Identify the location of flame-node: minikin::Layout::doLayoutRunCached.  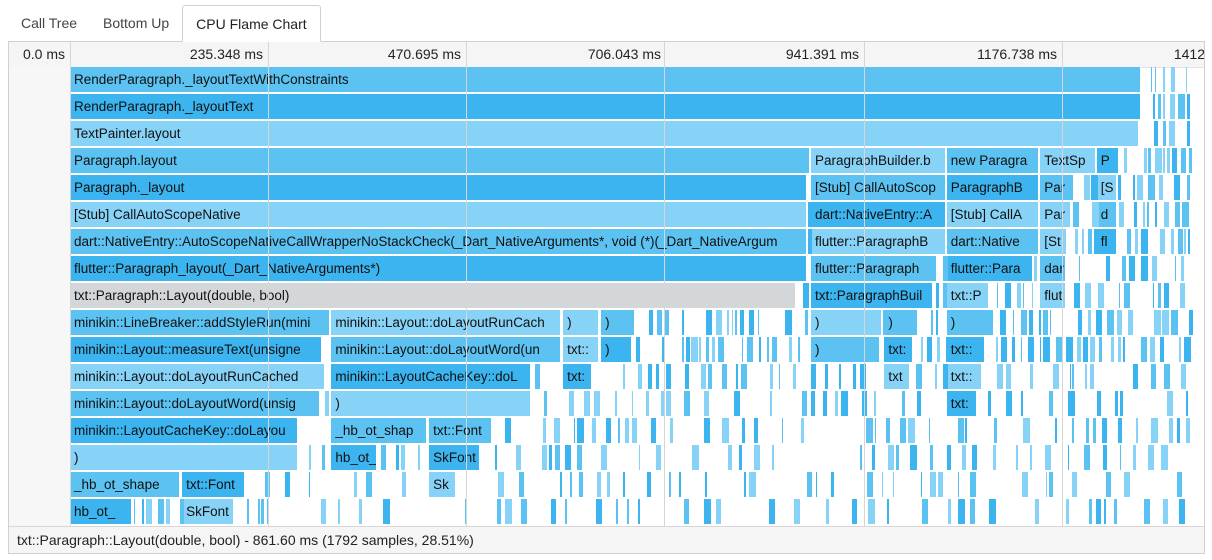
(198, 376).